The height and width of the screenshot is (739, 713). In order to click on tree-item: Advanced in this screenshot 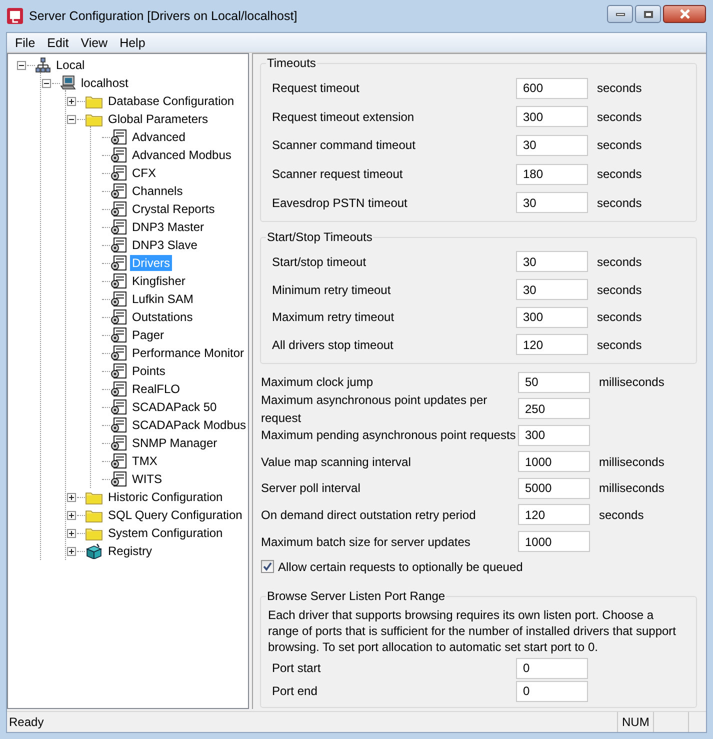, I will do `click(159, 137)`.